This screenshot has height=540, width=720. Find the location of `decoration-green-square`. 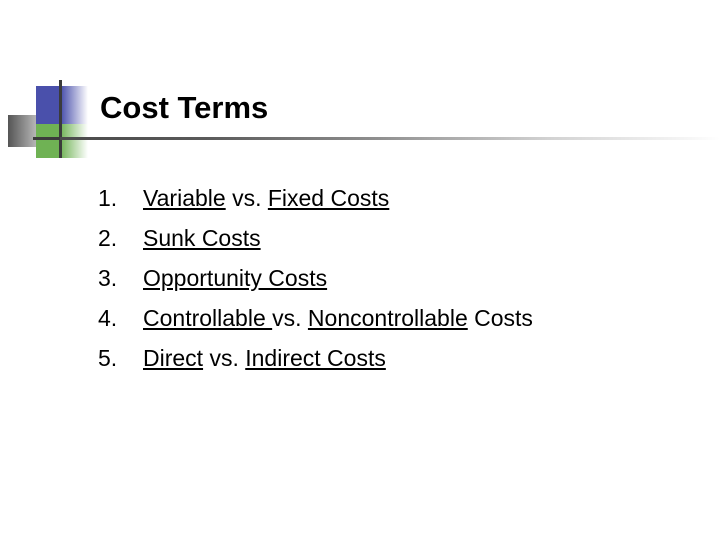

decoration-green-square is located at coordinates (62, 141).